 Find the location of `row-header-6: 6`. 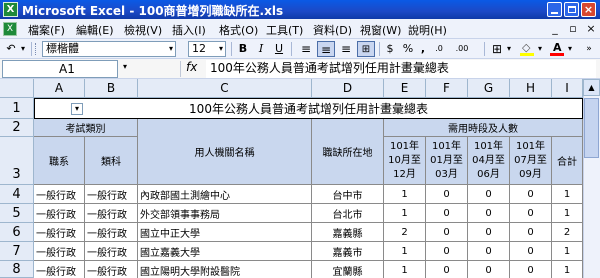

row-header-6: 6 is located at coordinates (17, 232).